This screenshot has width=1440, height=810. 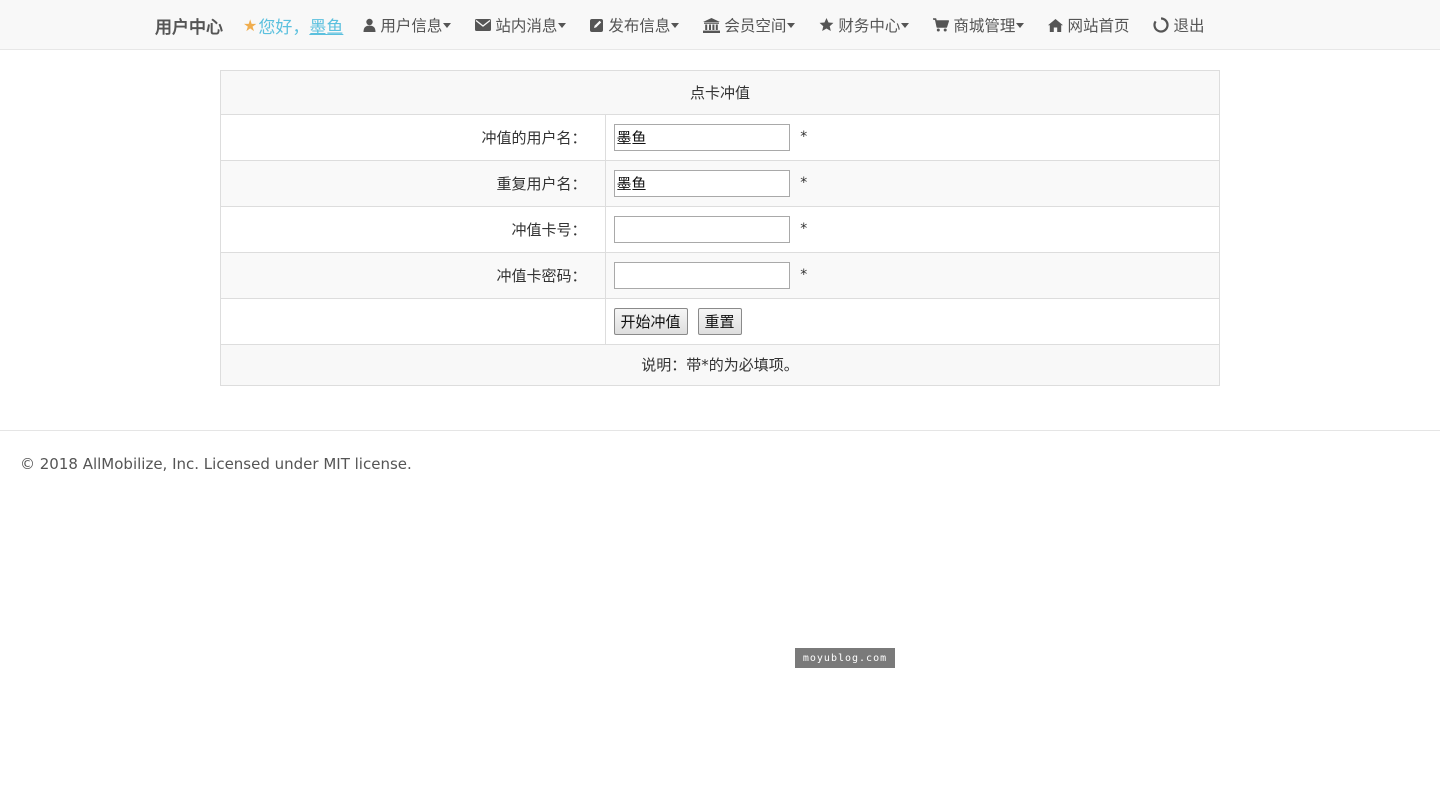 I want to click on nav-shop: 商城管理, so click(x=979, y=25).